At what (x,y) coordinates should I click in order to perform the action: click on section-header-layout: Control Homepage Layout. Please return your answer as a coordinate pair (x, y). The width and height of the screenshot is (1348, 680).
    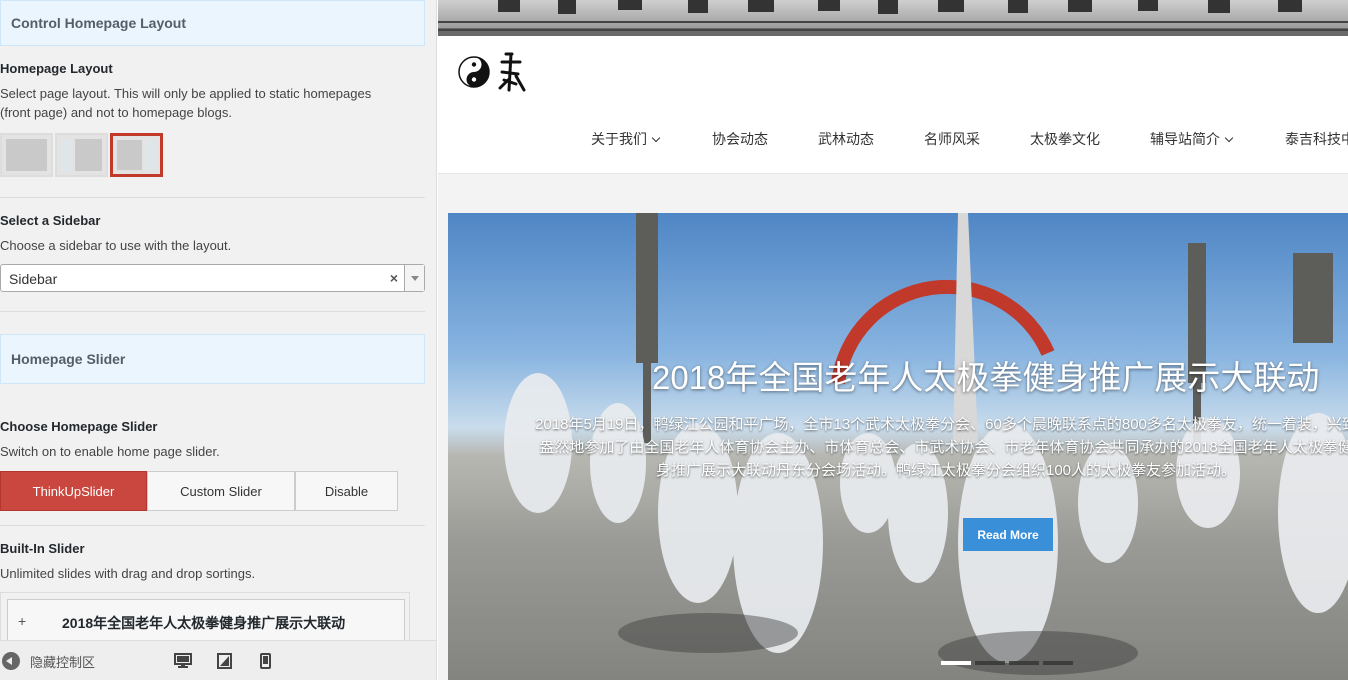
    Looking at the image, I should click on (212, 23).